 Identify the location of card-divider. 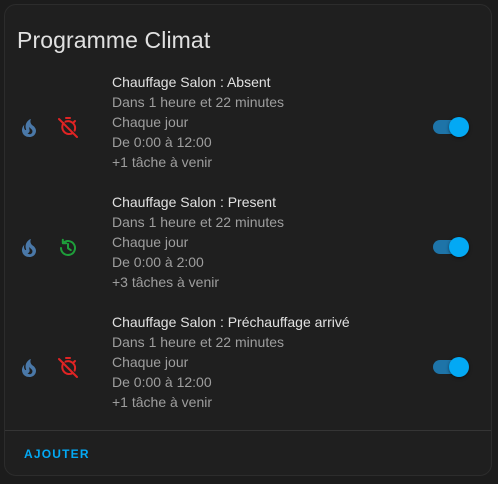
(248, 430).